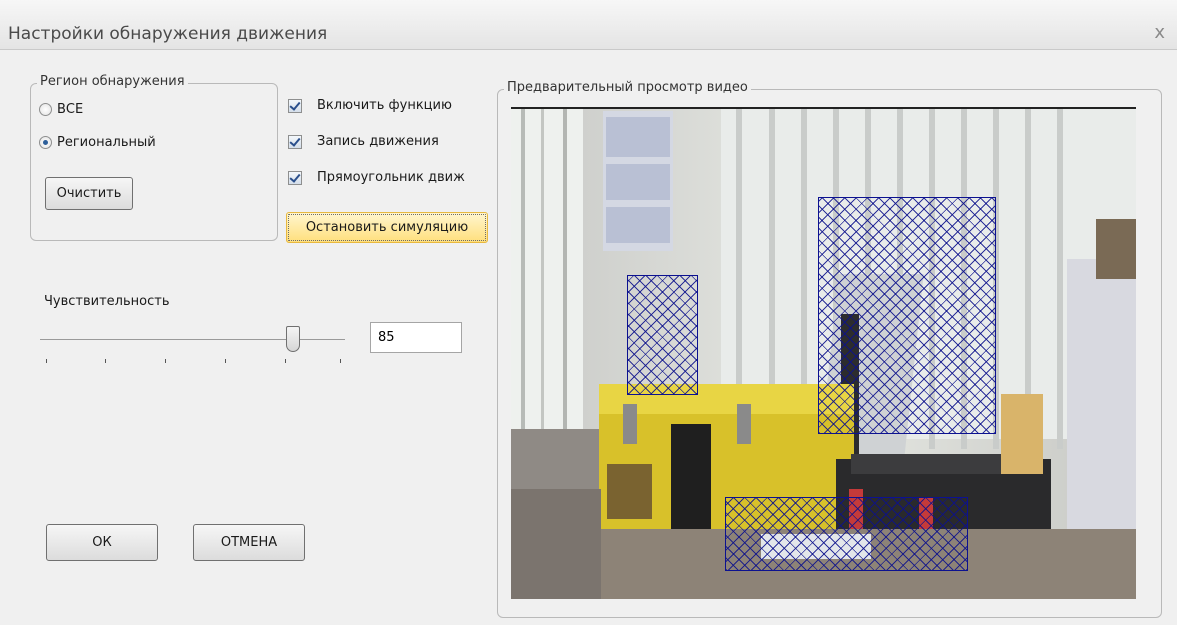 This screenshot has width=1177, height=625. I want to click on sensitivity-label: Чувствительность, so click(107, 301).